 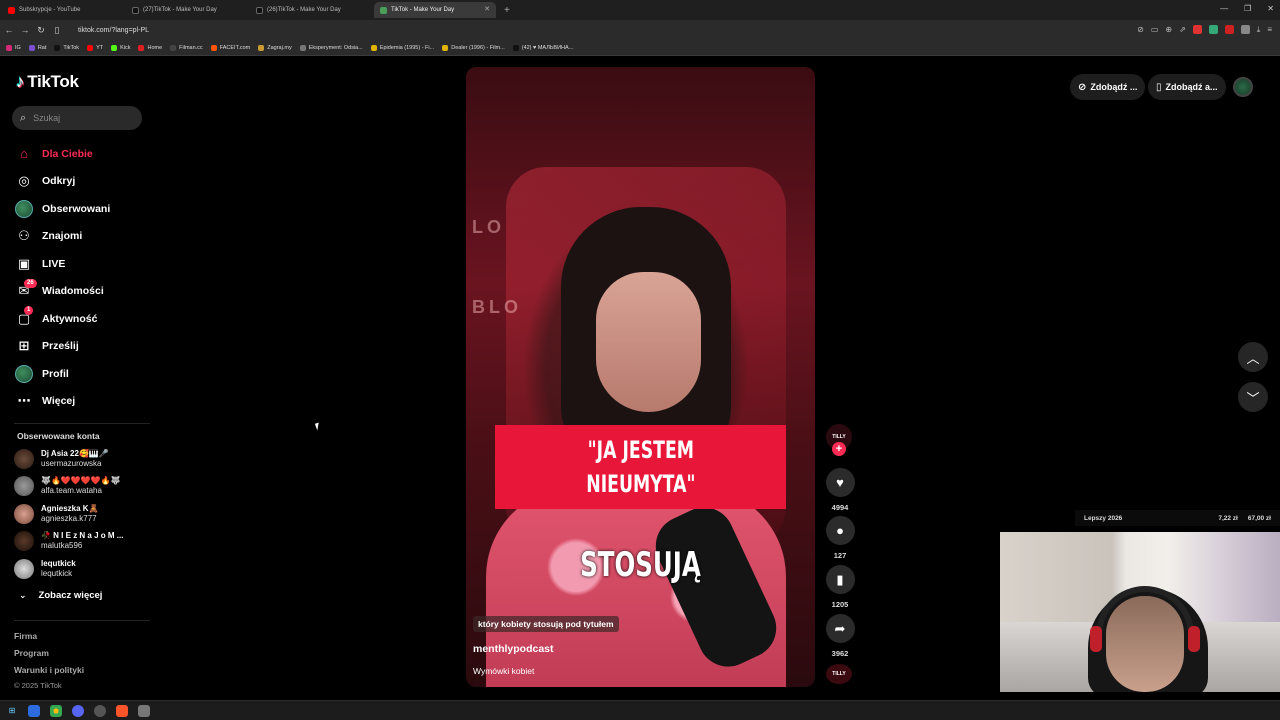 I want to click on close-window-icon: ✕, so click(x=1270, y=8).